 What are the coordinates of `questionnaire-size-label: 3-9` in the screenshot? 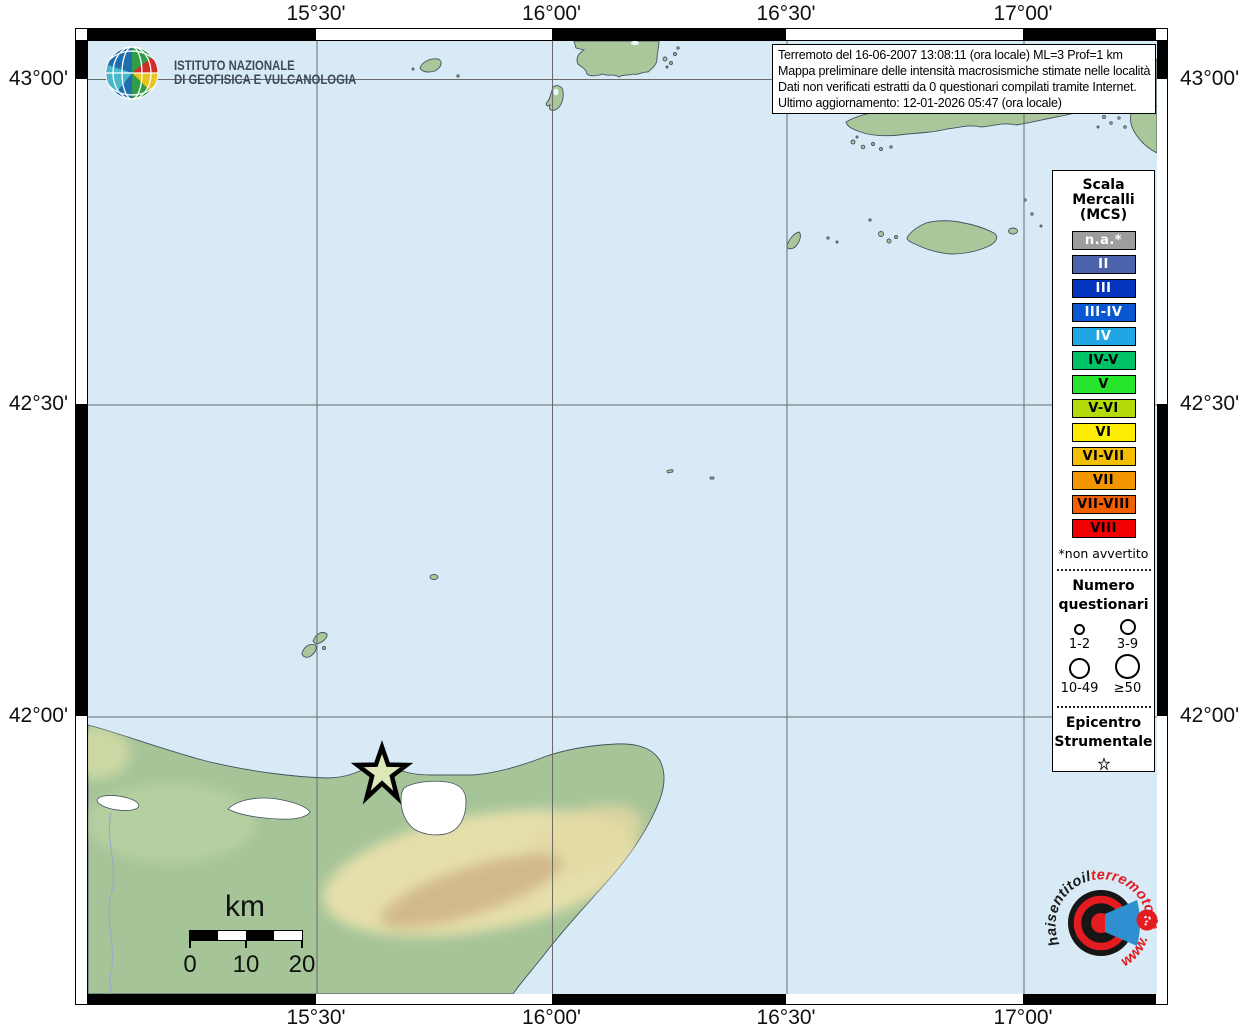 It's located at (1127, 644).